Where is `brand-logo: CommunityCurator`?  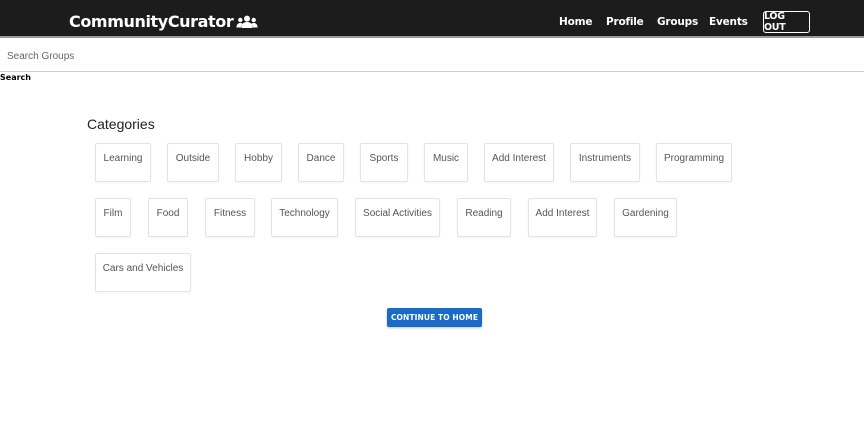
brand-logo: CommunityCurator is located at coordinates (163, 21).